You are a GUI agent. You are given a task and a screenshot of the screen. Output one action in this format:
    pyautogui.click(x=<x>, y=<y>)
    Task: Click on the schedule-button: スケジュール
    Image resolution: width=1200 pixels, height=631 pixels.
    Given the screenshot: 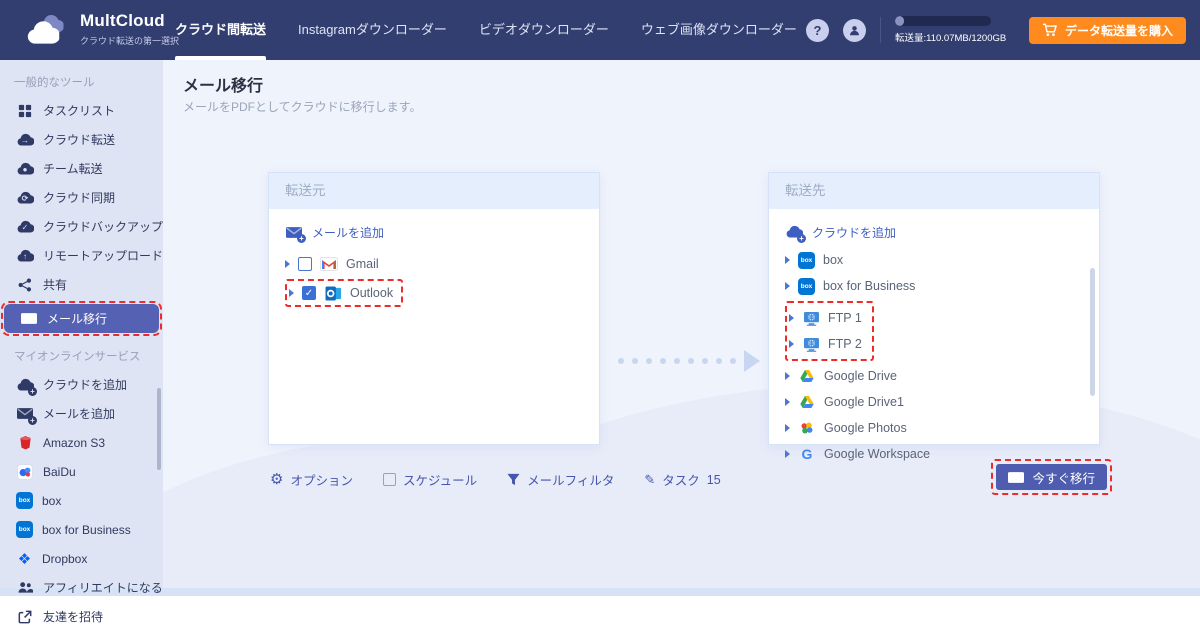 What is the action you would take?
    pyautogui.click(x=430, y=479)
    